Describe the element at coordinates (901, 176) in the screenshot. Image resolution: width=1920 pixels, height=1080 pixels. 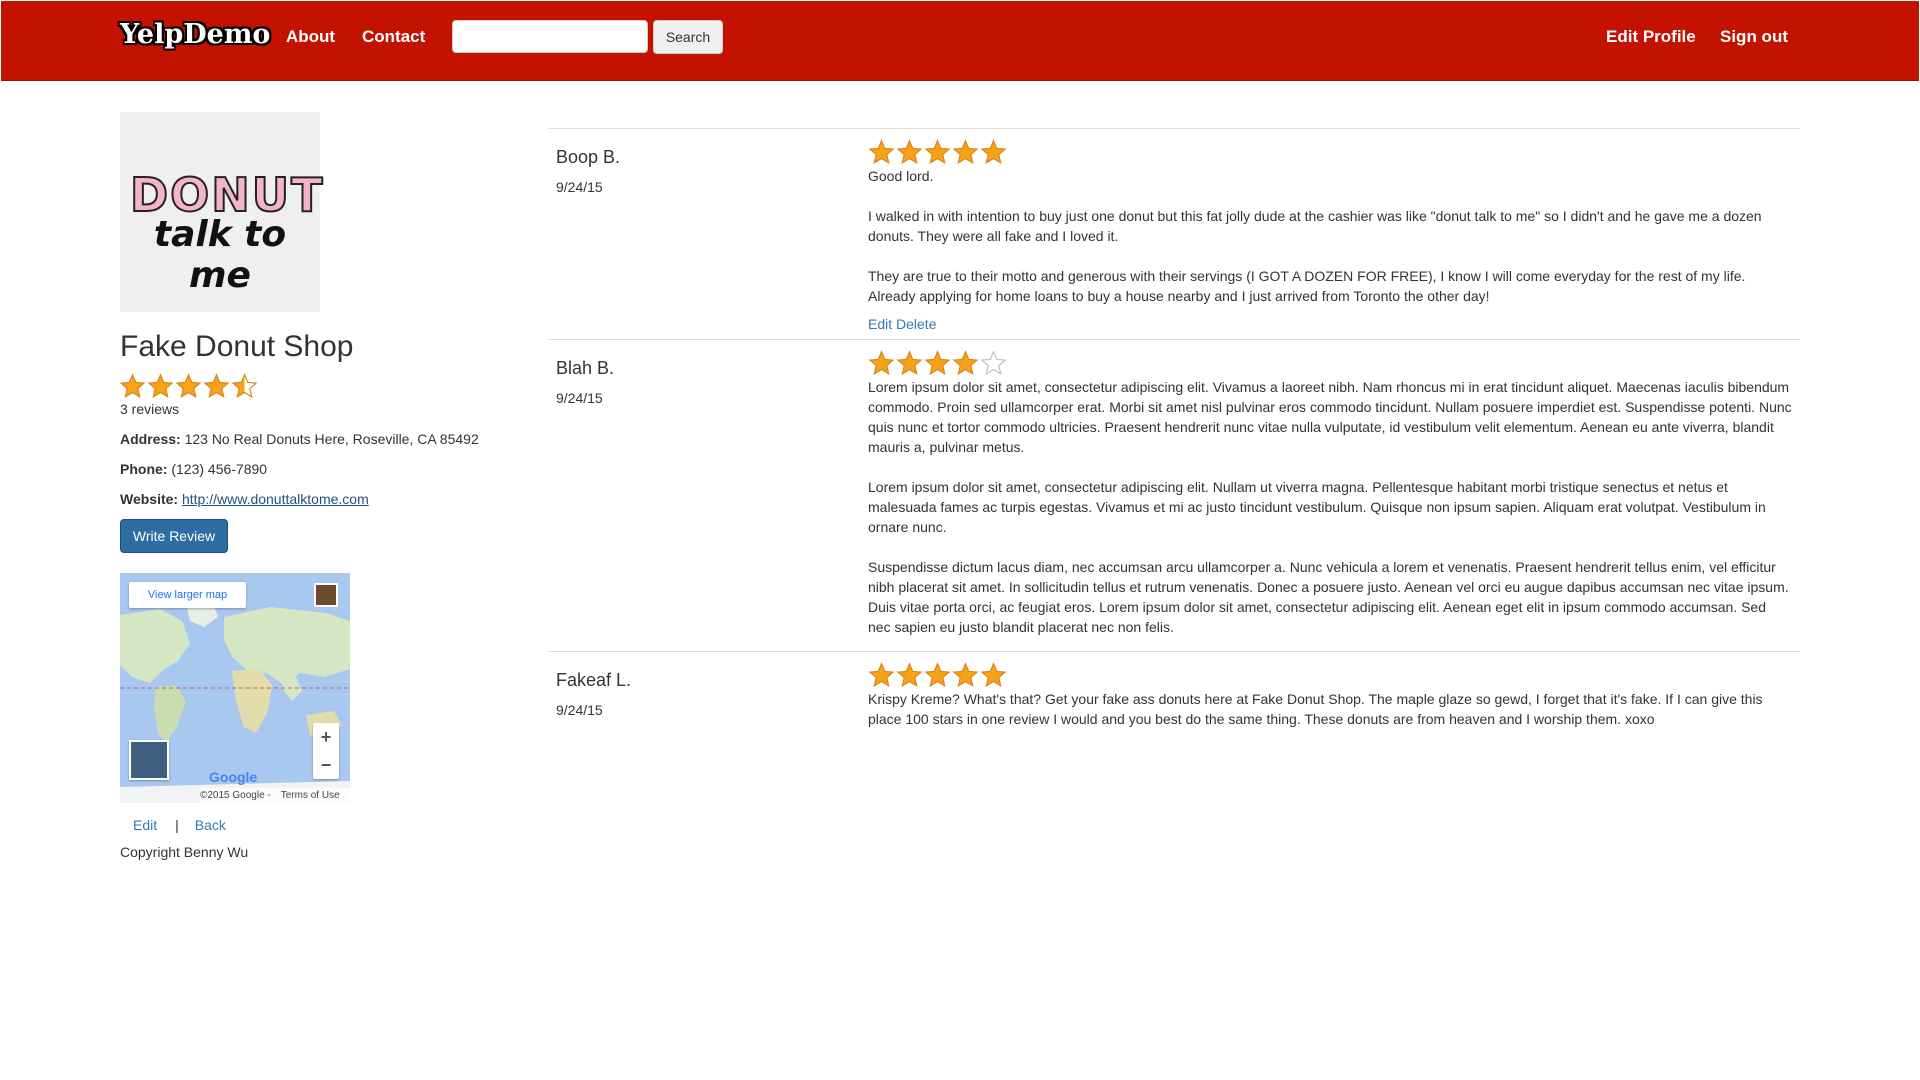
I see `review-paragraph: Good lord.` at that location.